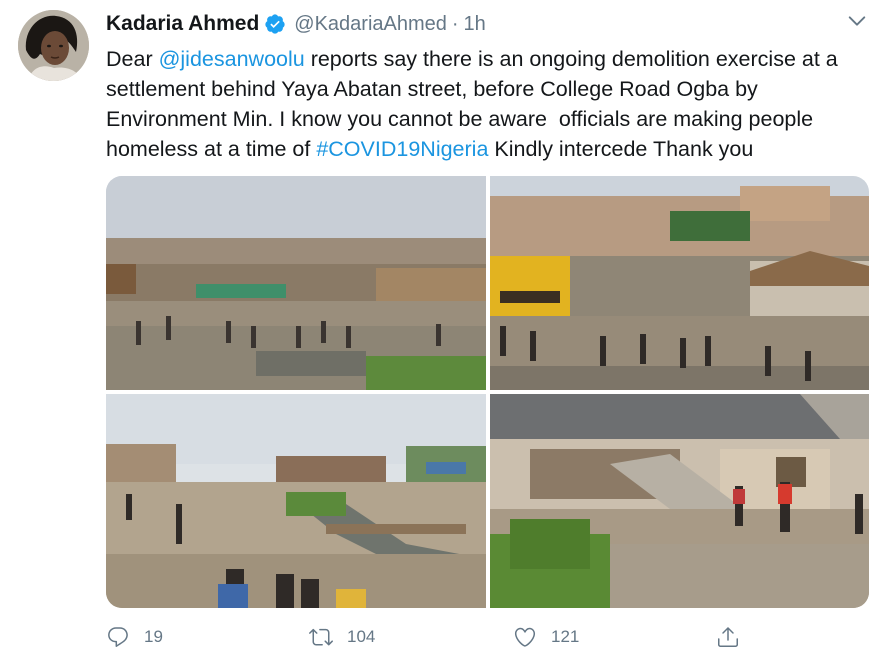 Image resolution: width=884 pixels, height=664 pixels. What do you see at coordinates (321, 637) in the screenshot?
I see `retweet-icon` at bounding box center [321, 637].